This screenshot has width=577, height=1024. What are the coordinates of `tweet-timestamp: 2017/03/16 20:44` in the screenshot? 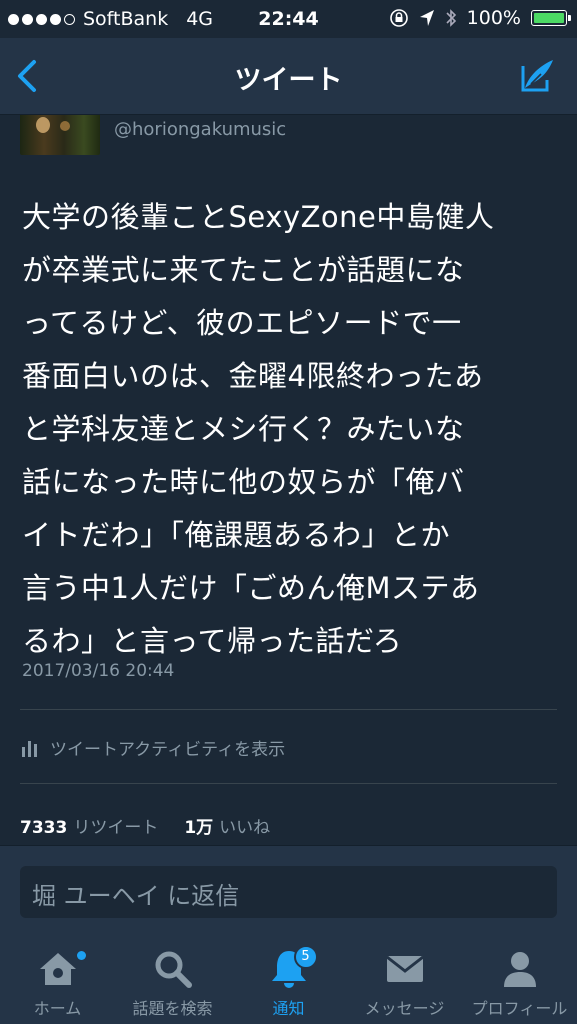 It's located at (98, 671).